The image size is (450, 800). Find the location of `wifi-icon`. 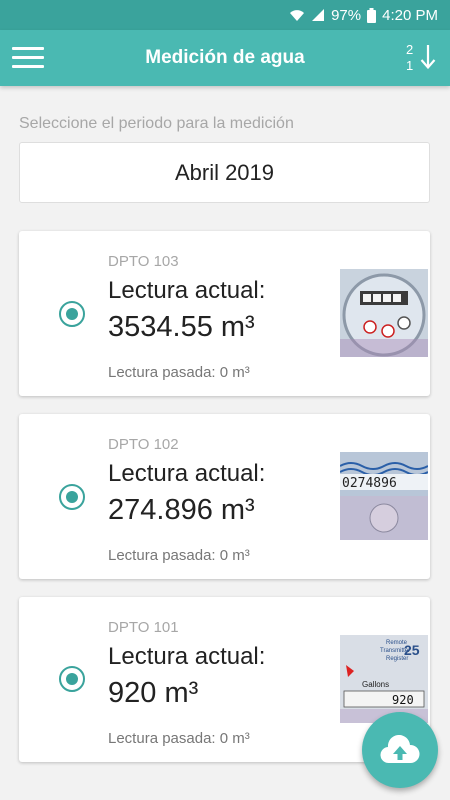

wifi-icon is located at coordinates (297, 15).